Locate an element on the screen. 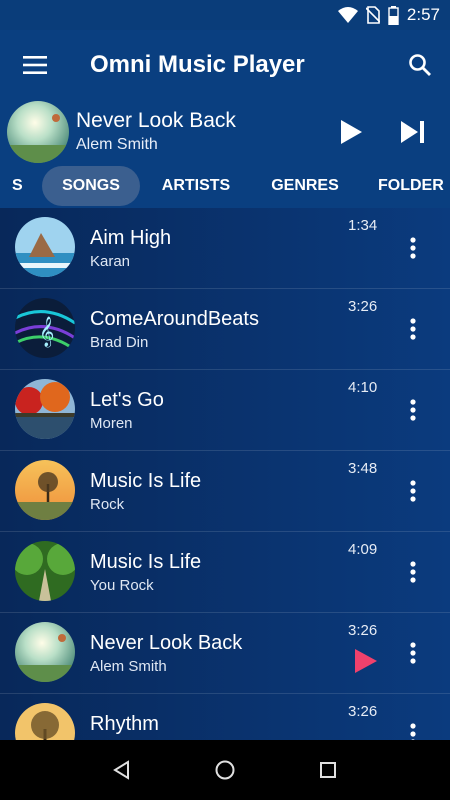 The image size is (450, 800). status-time: 2:57 is located at coordinates (423, 14).